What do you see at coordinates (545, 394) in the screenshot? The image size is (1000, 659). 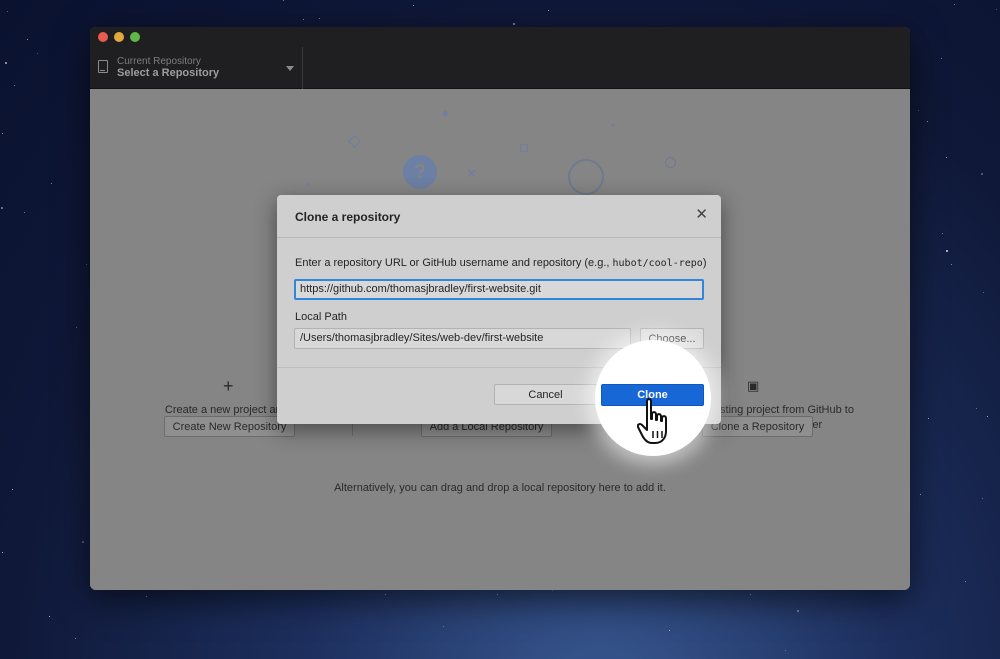 I see `cancel-button: Cancel` at bounding box center [545, 394].